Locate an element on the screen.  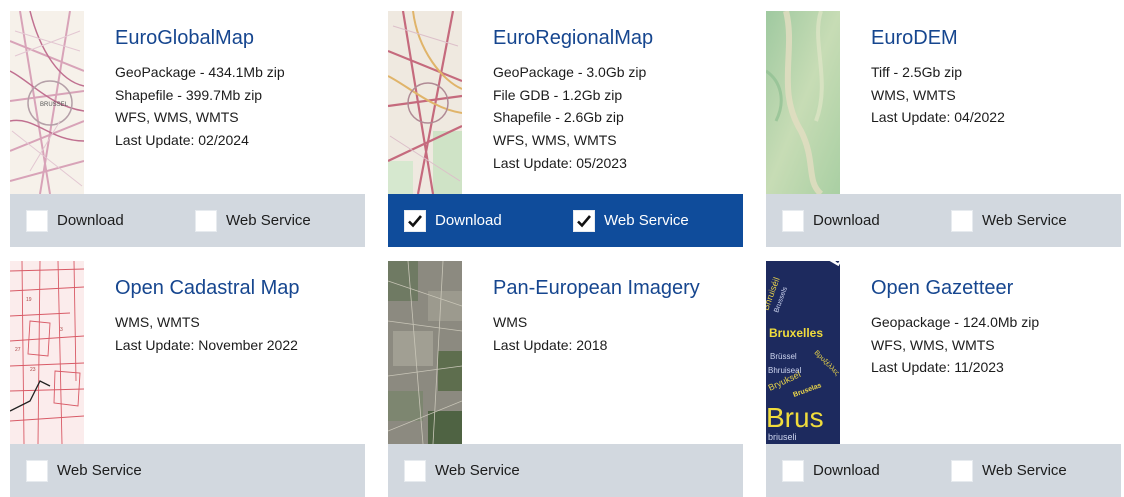
card-detail: File GDB - 1.2Gb zip is located at coordinates (558, 94).